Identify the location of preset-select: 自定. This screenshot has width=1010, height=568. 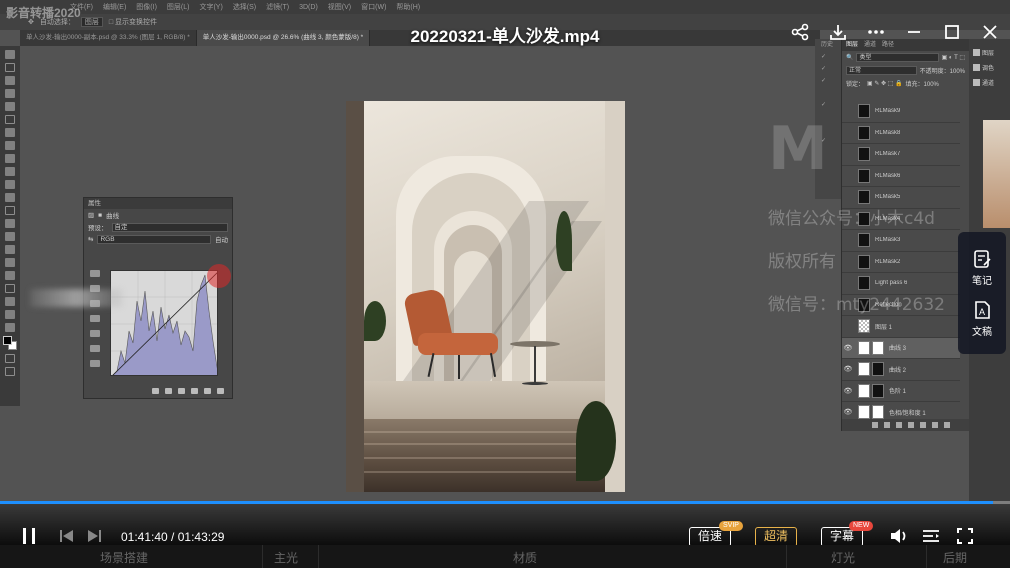
(169, 227).